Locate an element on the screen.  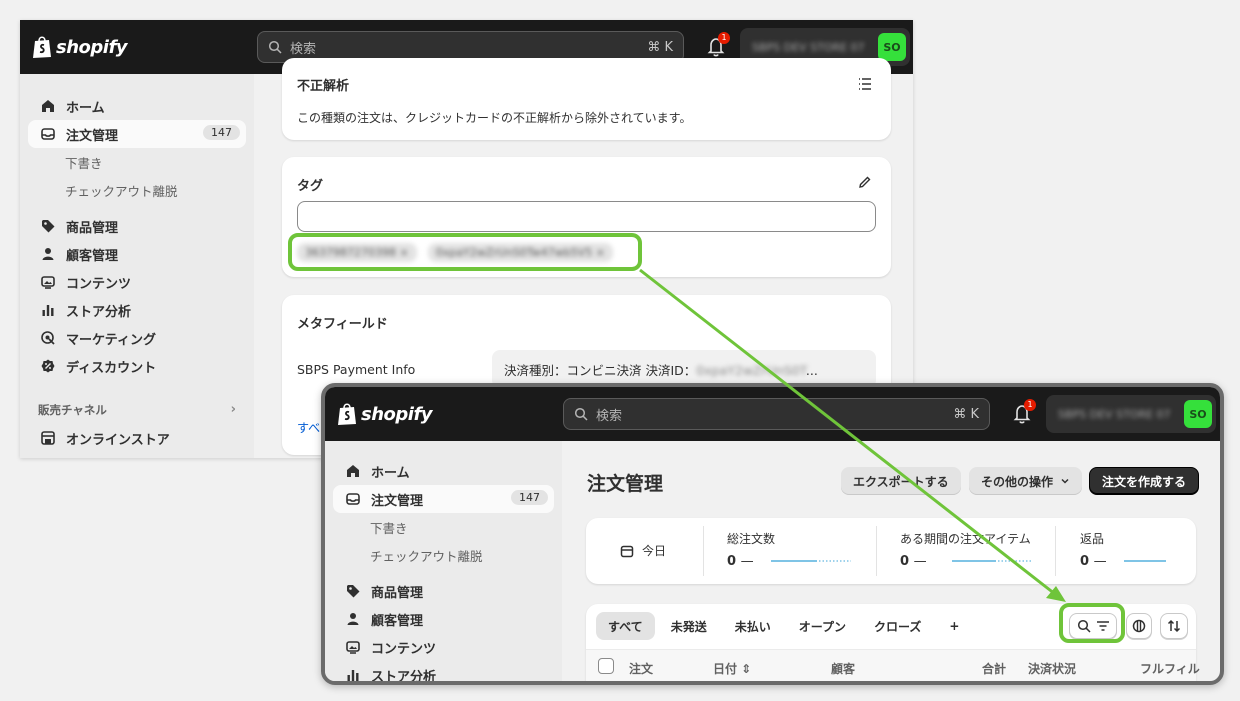
column-order: 注文 is located at coordinates (641, 668).